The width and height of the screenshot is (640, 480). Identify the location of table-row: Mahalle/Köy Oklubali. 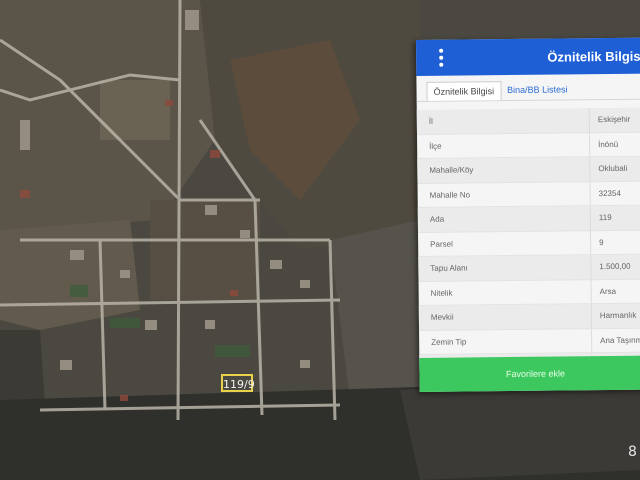
(528, 170).